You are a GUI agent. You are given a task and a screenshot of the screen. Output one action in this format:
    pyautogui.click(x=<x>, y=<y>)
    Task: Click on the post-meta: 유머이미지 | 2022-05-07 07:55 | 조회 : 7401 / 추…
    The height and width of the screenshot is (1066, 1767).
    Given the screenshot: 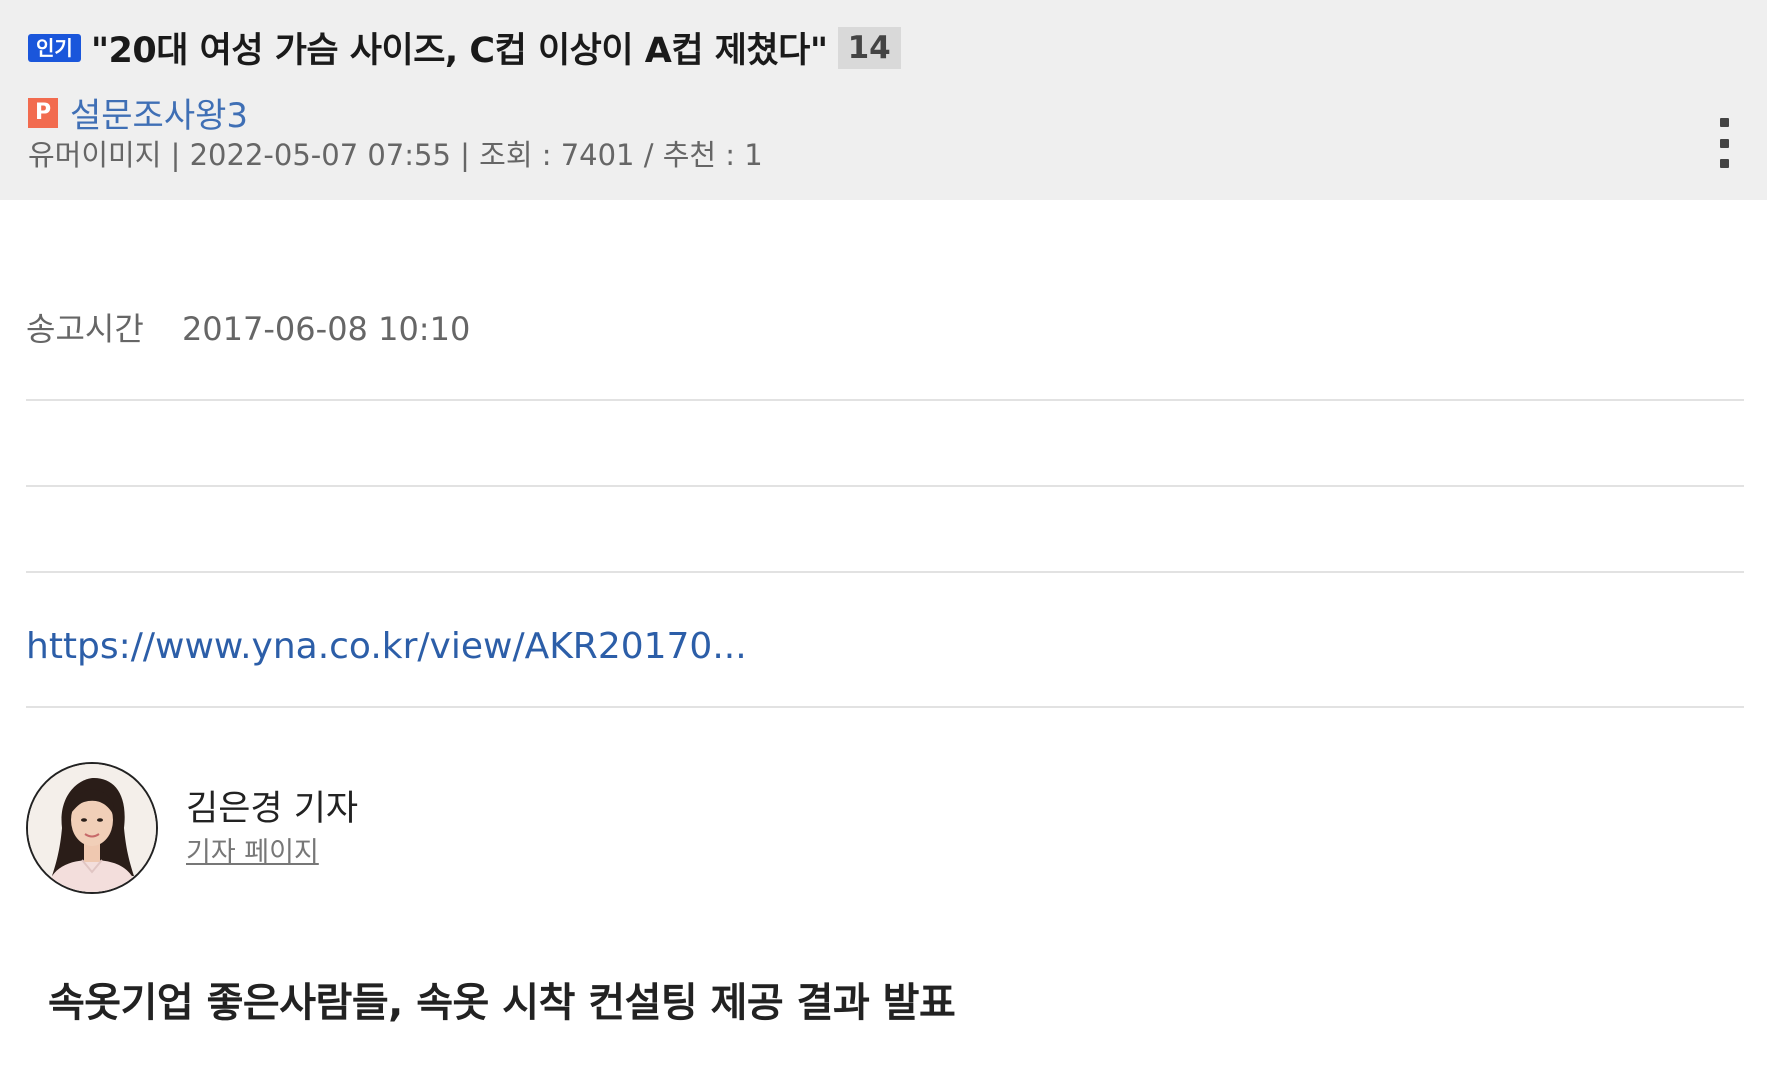 What is the action you would take?
    pyautogui.click(x=395, y=155)
    